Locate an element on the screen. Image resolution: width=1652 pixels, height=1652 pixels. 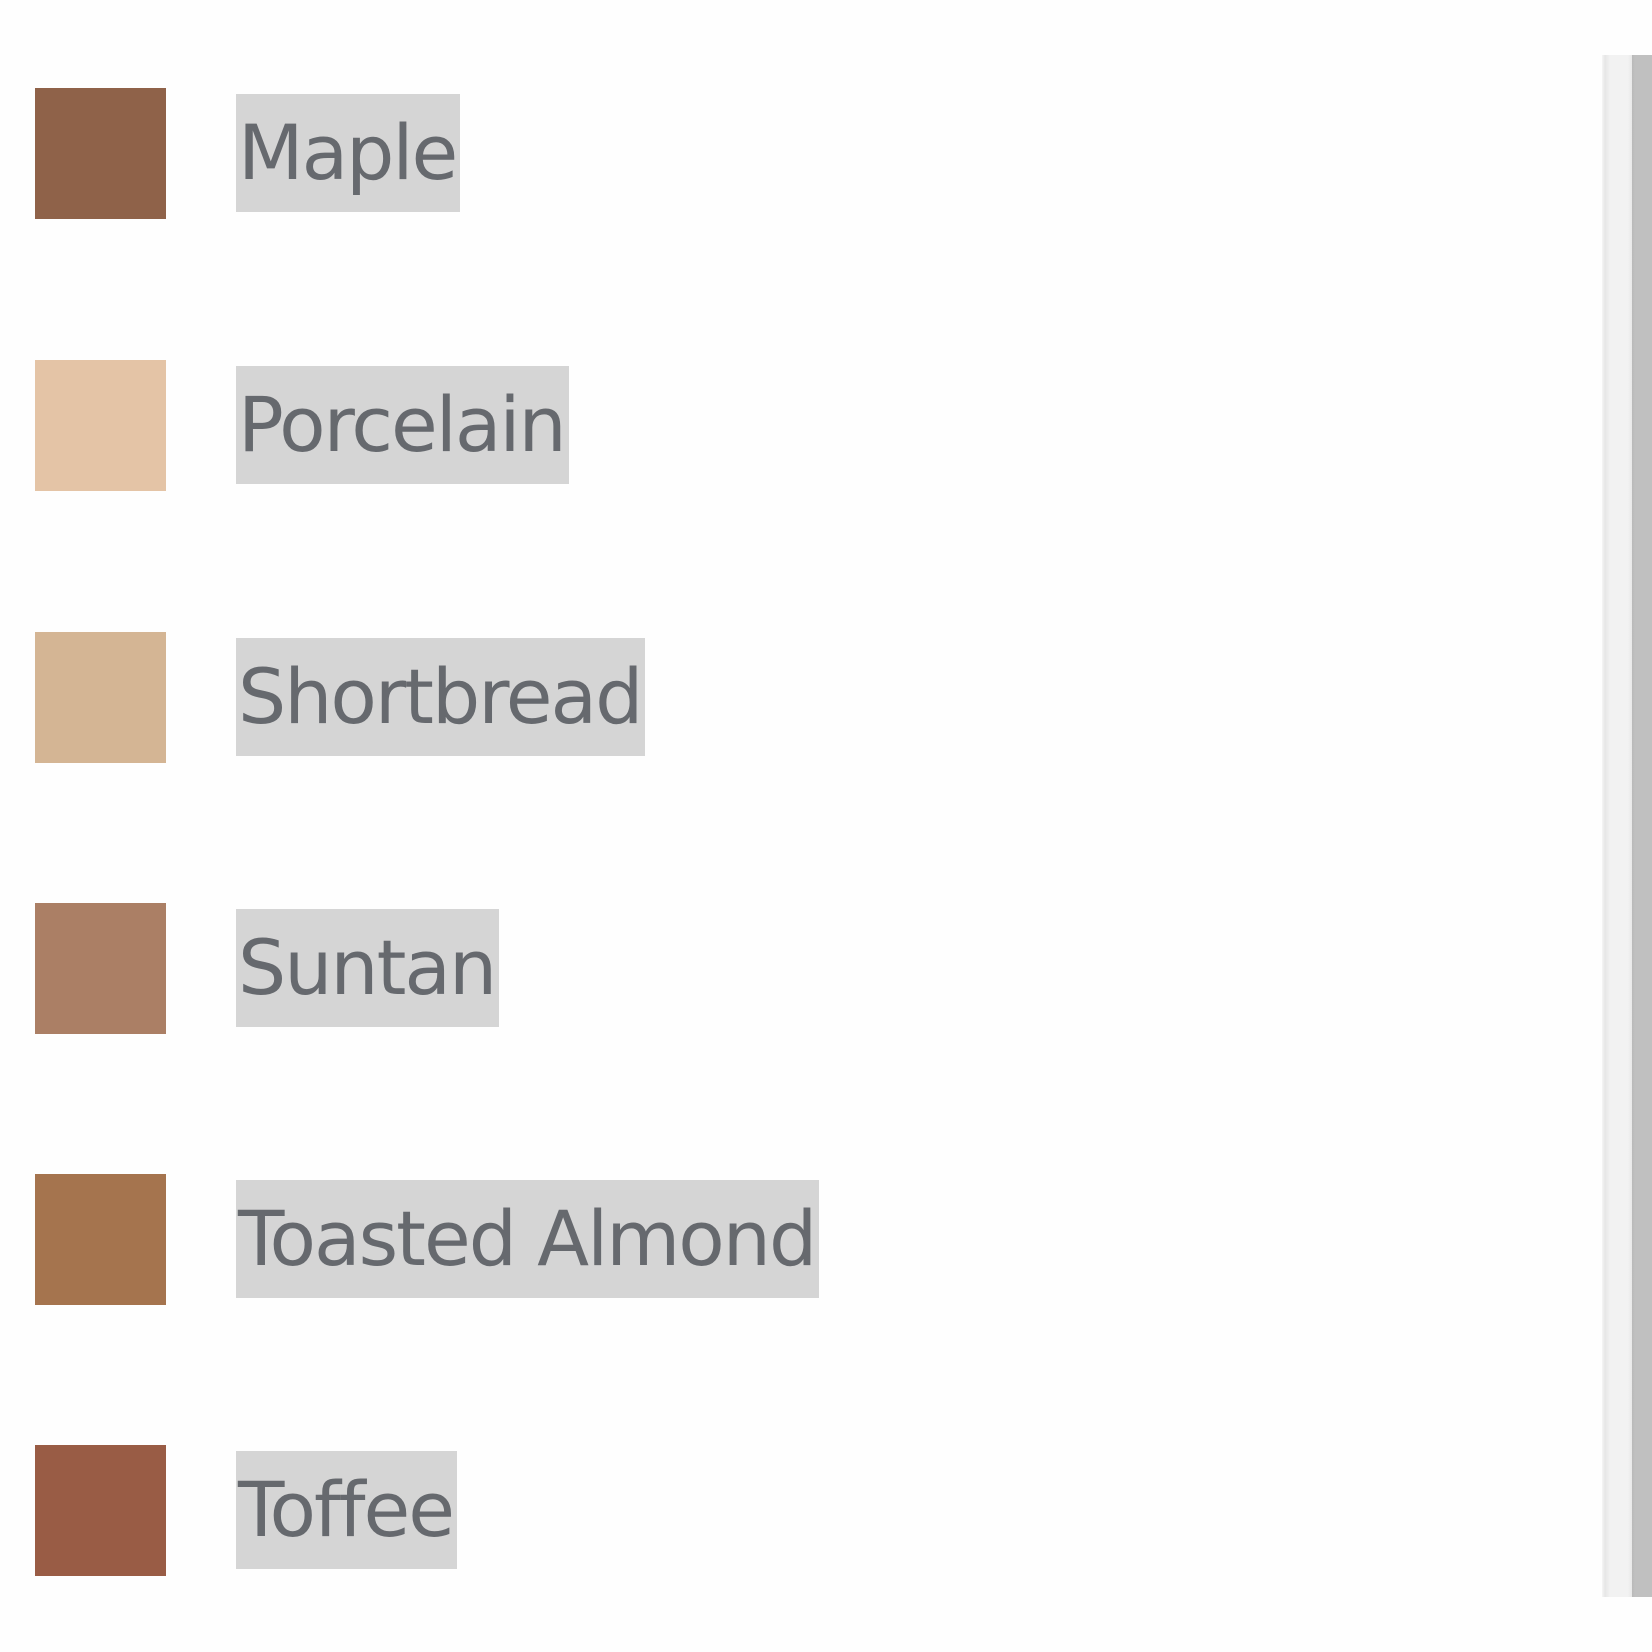
swatch-item-suntan: Suntan is located at coordinates (780, 973).